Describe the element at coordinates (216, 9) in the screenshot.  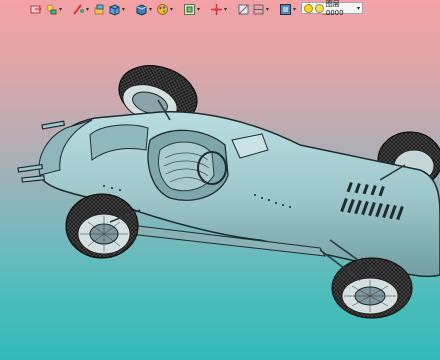
I see `move-icon` at that location.